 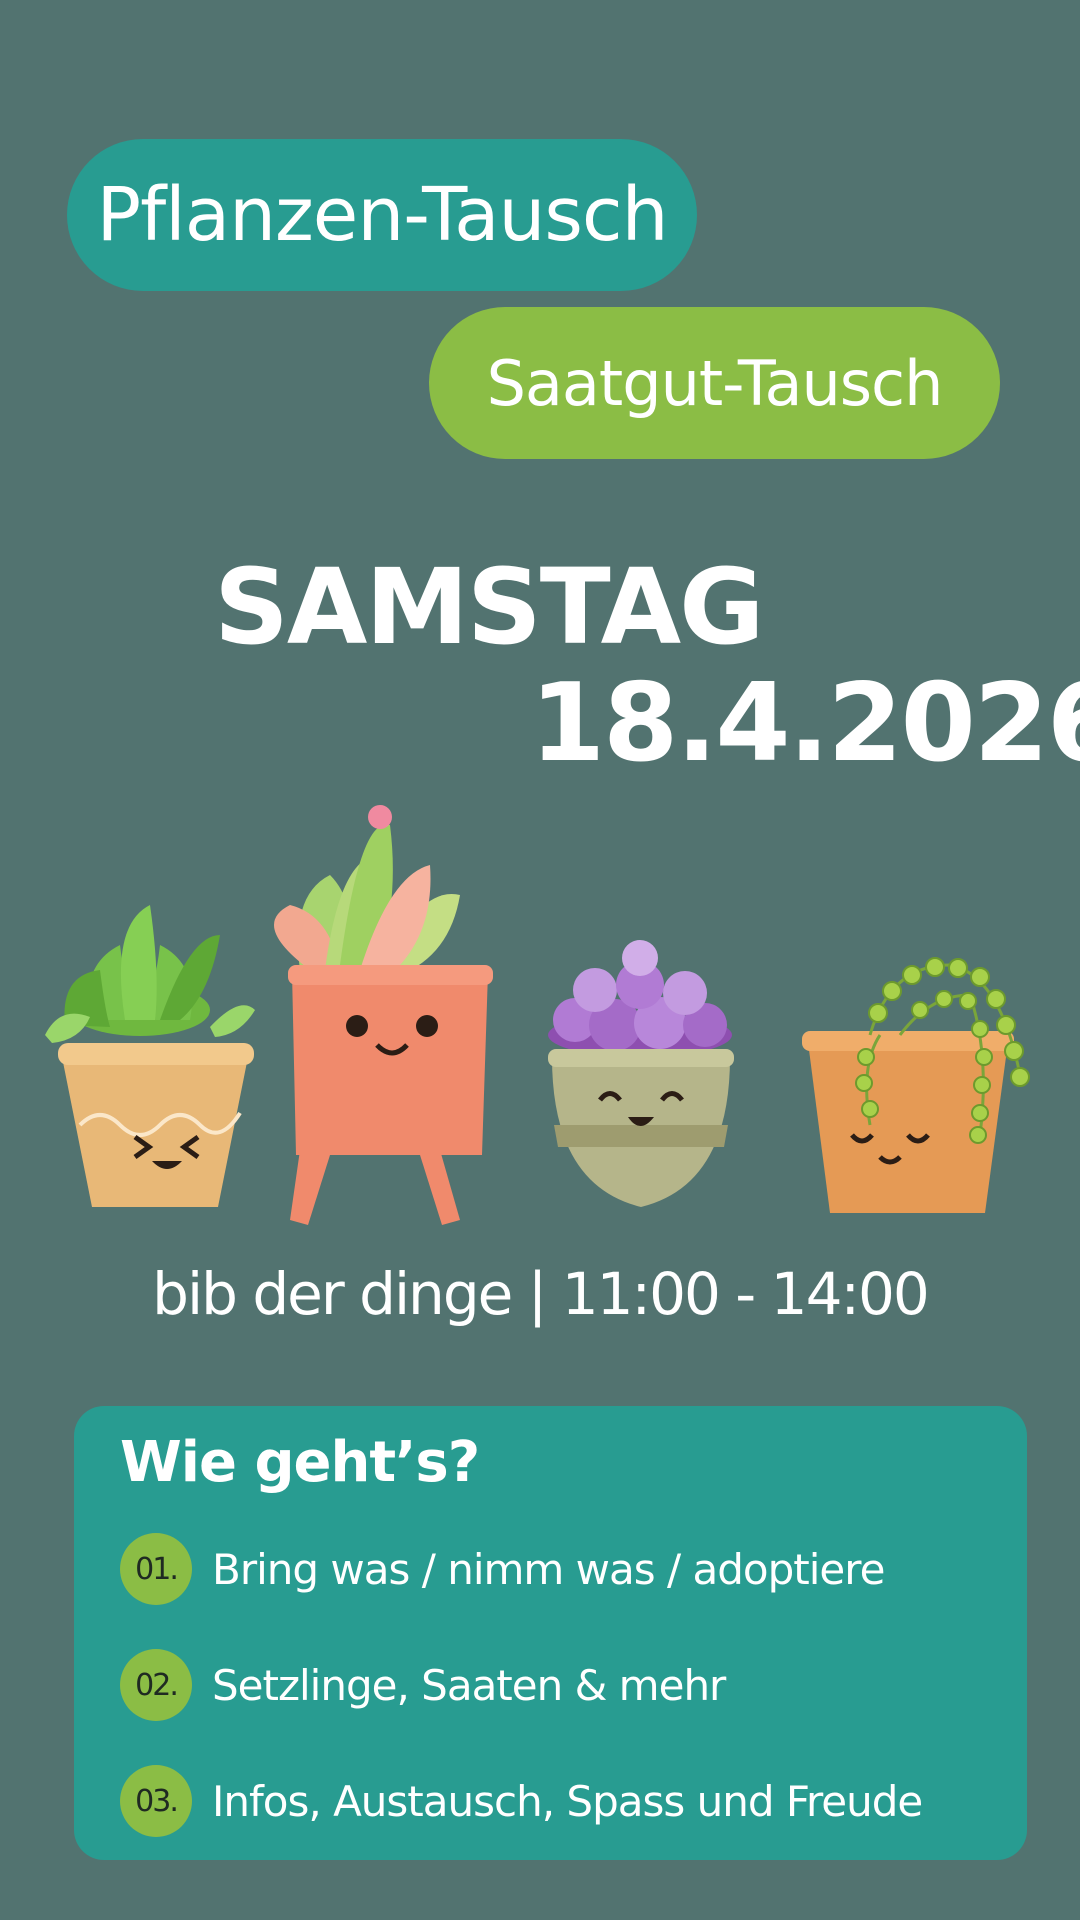 I want to click on plant-swap-label: Pflanzen-Tausch, so click(x=382, y=215).